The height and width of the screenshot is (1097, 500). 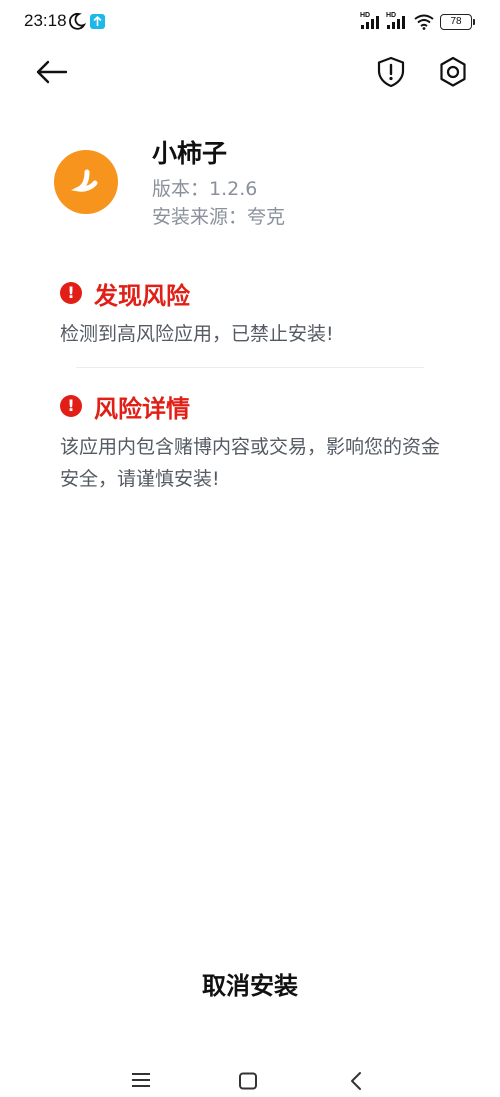 I want to click on cancel-install-button: 取消安装, so click(x=250, y=986).